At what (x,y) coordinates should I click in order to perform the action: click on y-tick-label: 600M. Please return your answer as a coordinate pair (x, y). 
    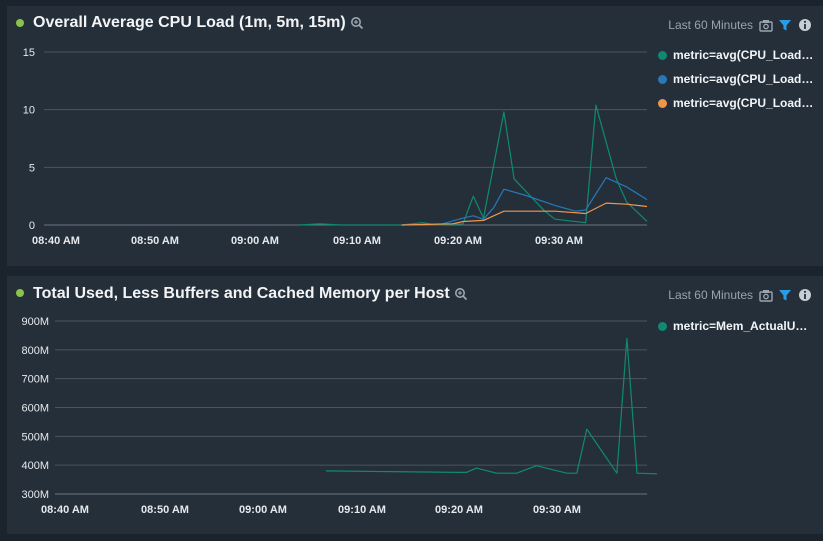
    Looking at the image, I should click on (35, 409).